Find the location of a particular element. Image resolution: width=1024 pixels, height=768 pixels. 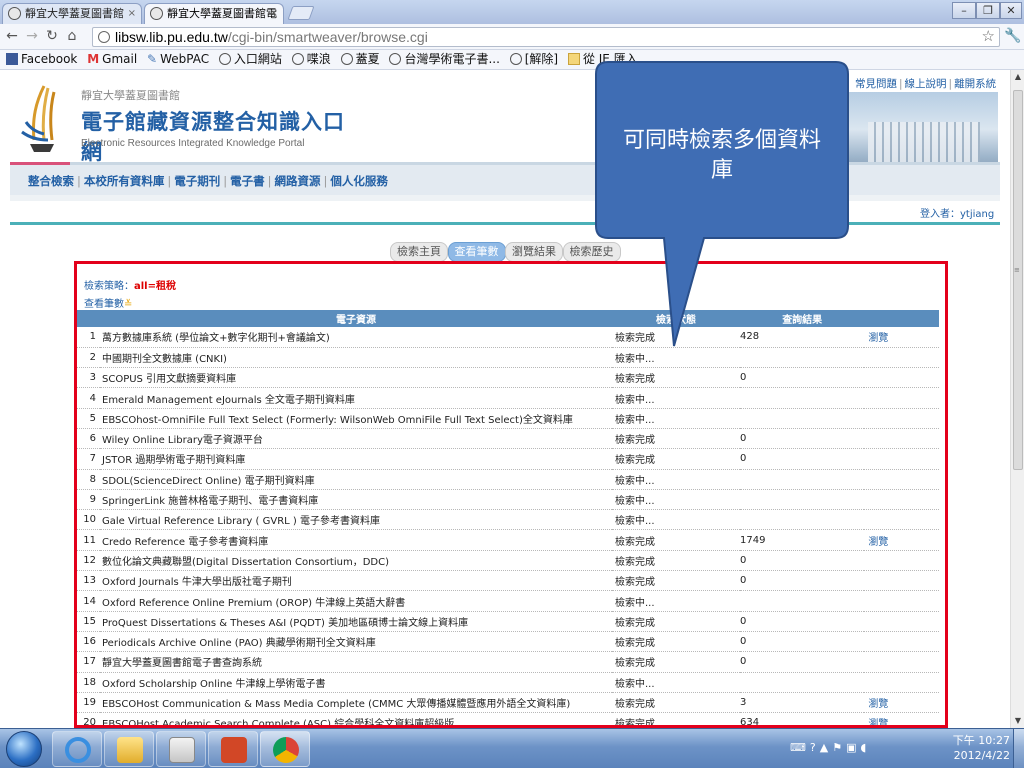

main-menu: 整合檢索 | 本校所有資料庫 | 電子期刊 | 電子書 | 網路資源 | 個人化服務 is located at coordinates (208, 181).